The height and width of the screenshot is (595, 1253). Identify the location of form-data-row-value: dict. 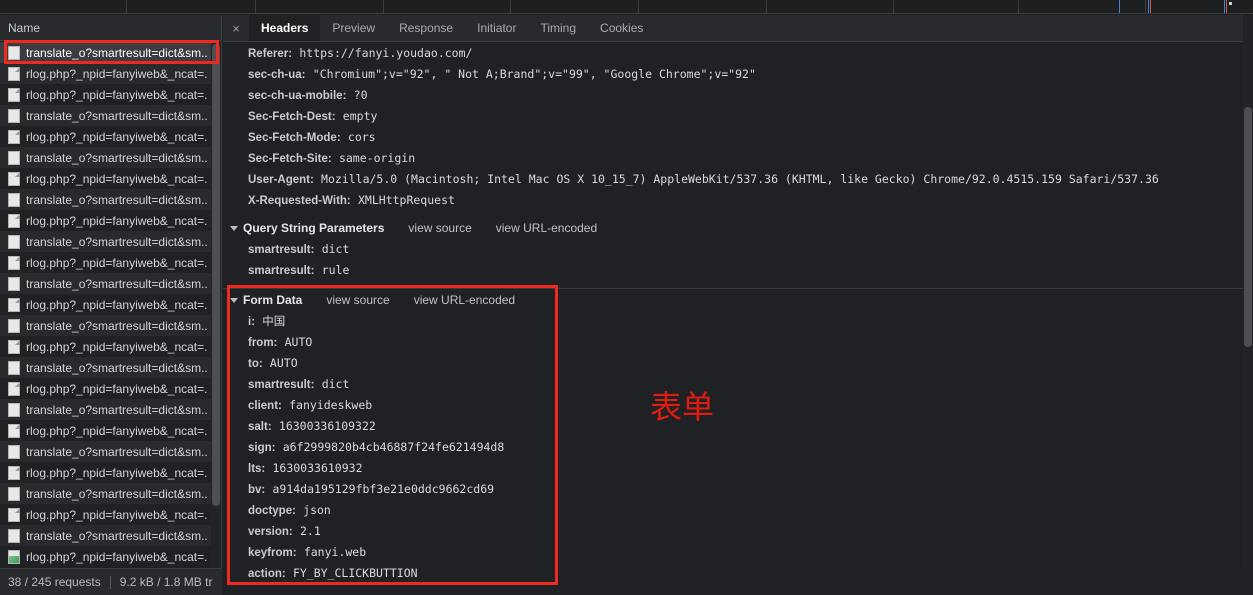
(335, 384).